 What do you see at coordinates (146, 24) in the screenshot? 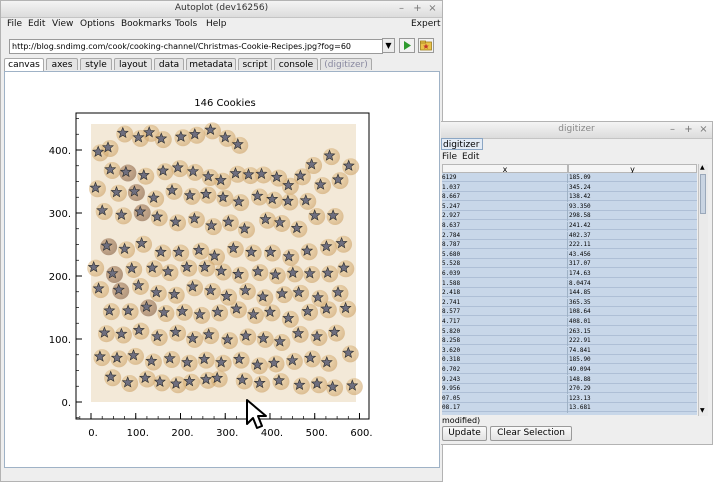
I see `menu-bookmarks: Bookmarks` at bounding box center [146, 24].